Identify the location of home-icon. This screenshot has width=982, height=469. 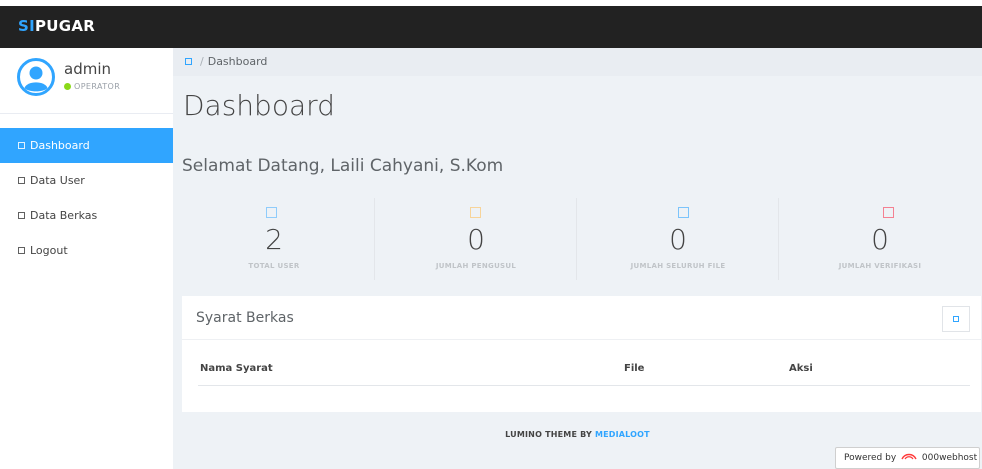
(188, 61).